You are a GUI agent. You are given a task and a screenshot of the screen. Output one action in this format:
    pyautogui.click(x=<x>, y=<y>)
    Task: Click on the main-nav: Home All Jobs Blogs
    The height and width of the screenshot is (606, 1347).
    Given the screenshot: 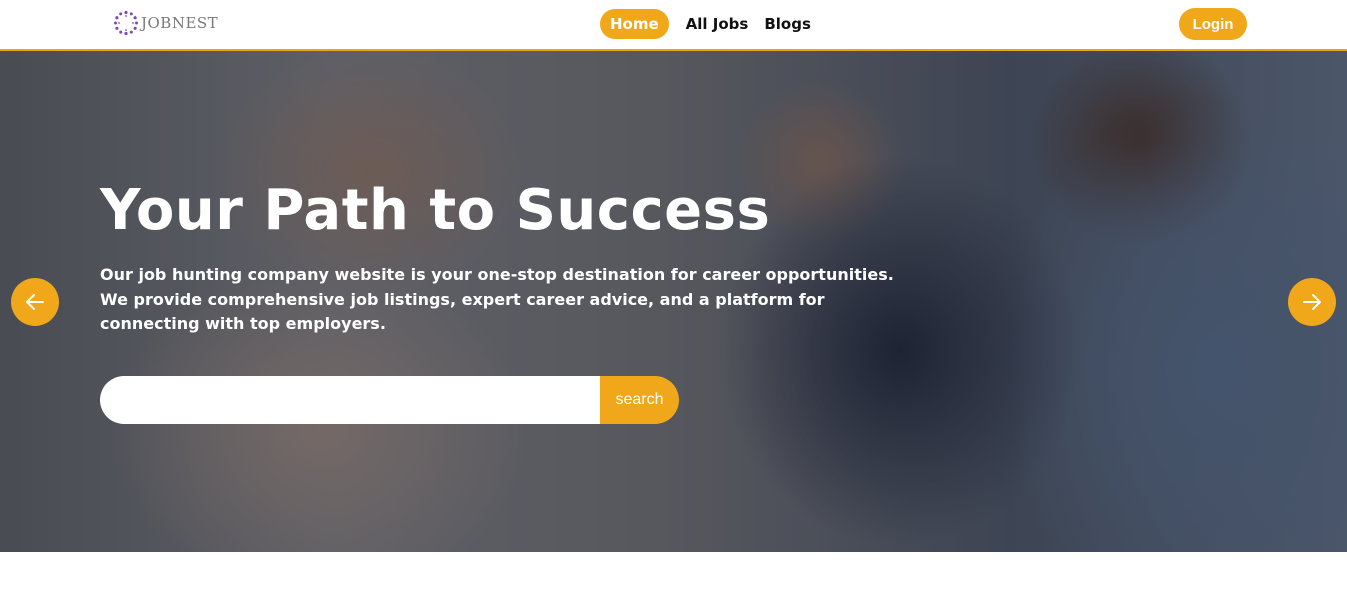 What is the action you would take?
    pyautogui.click(x=705, y=24)
    